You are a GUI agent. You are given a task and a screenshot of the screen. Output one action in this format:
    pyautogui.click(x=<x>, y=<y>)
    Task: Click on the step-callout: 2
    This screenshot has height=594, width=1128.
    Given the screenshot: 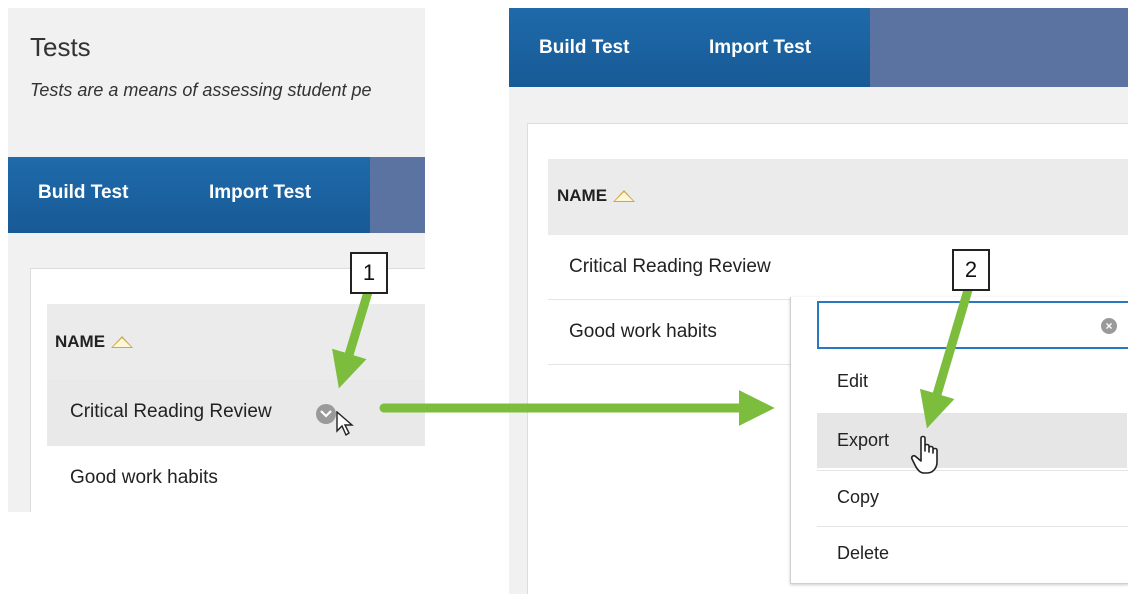 What is the action you would take?
    pyautogui.click(x=971, y=270)
    